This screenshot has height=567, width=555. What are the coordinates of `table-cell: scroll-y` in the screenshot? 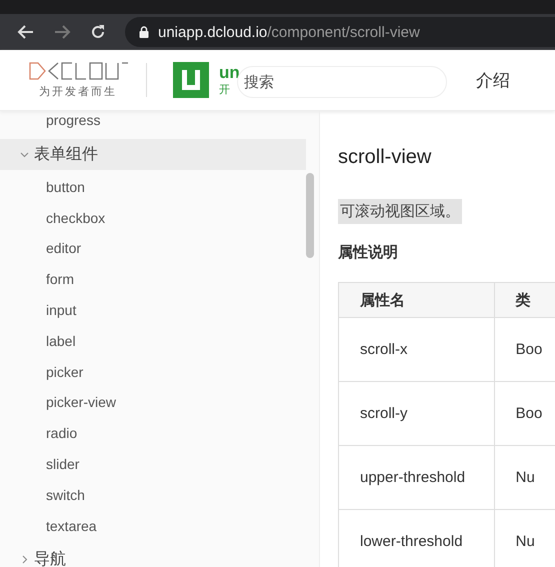 It's located at (416, 414).